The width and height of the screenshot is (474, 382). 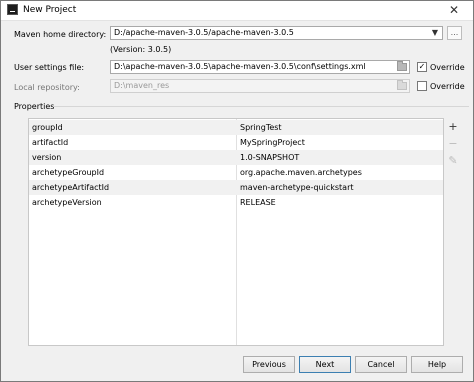 What do you see at coordinates (269, 364) in the screenshot?
I see `previous-button: Previous` at bounding box center [269, 364].